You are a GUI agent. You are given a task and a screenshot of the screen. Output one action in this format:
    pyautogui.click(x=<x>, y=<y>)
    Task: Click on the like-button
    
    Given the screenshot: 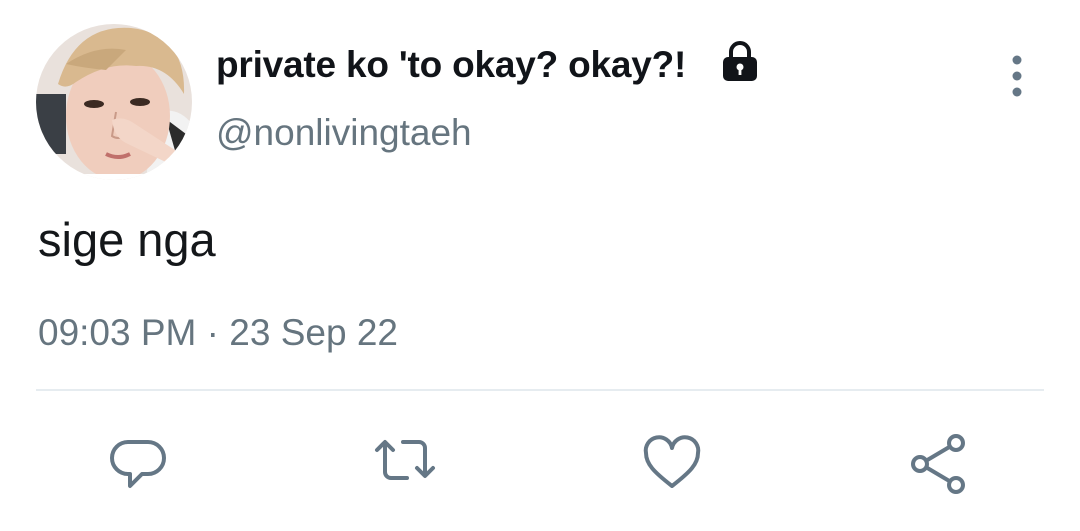 What is the action you would take?
    pyautogui.click(x=672, y=464)
    